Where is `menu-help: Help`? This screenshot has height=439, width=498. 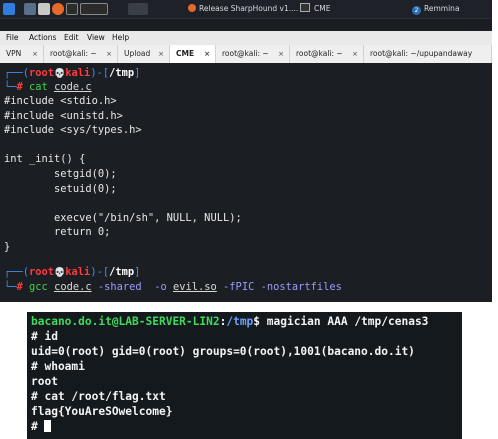
menu-help: Help is located at coordinates (120, 38).